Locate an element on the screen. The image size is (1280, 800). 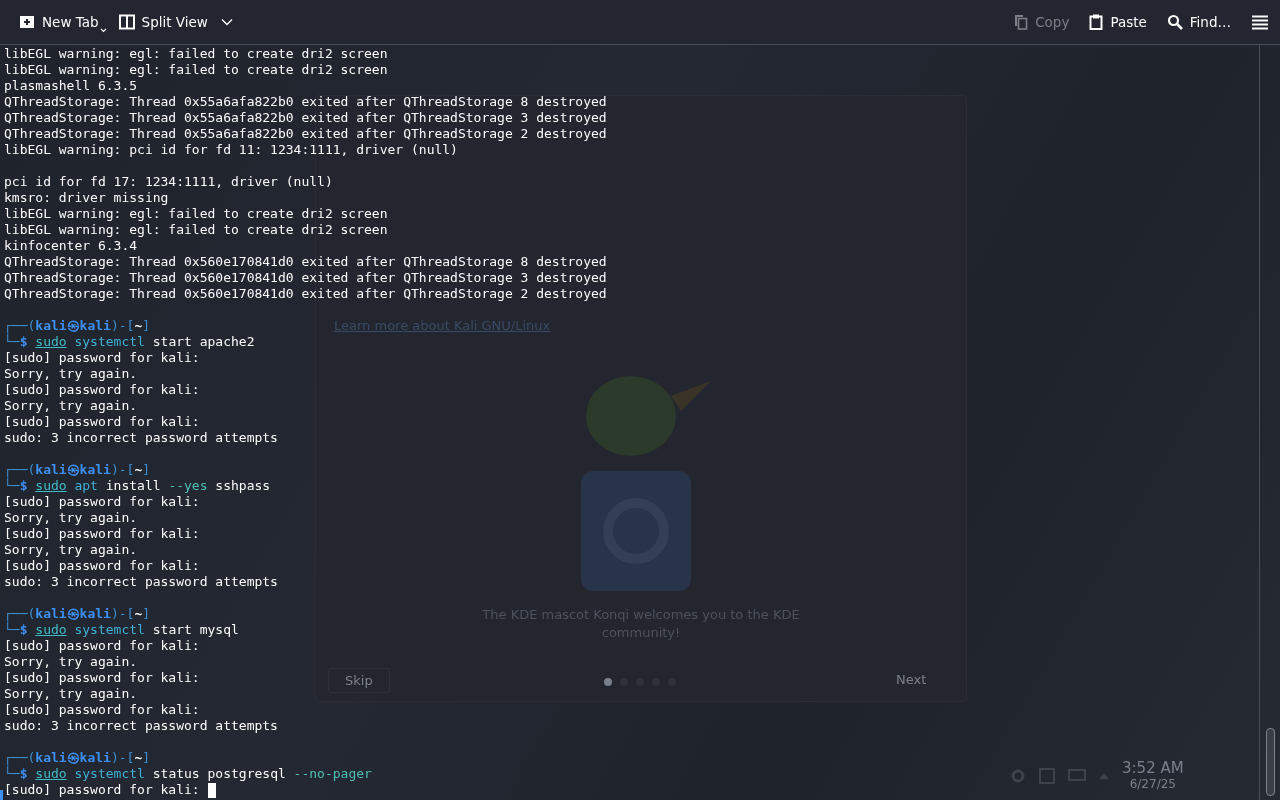
command-line: └─$ sudo systemctl start mysql is located at coordinates (121, 630).